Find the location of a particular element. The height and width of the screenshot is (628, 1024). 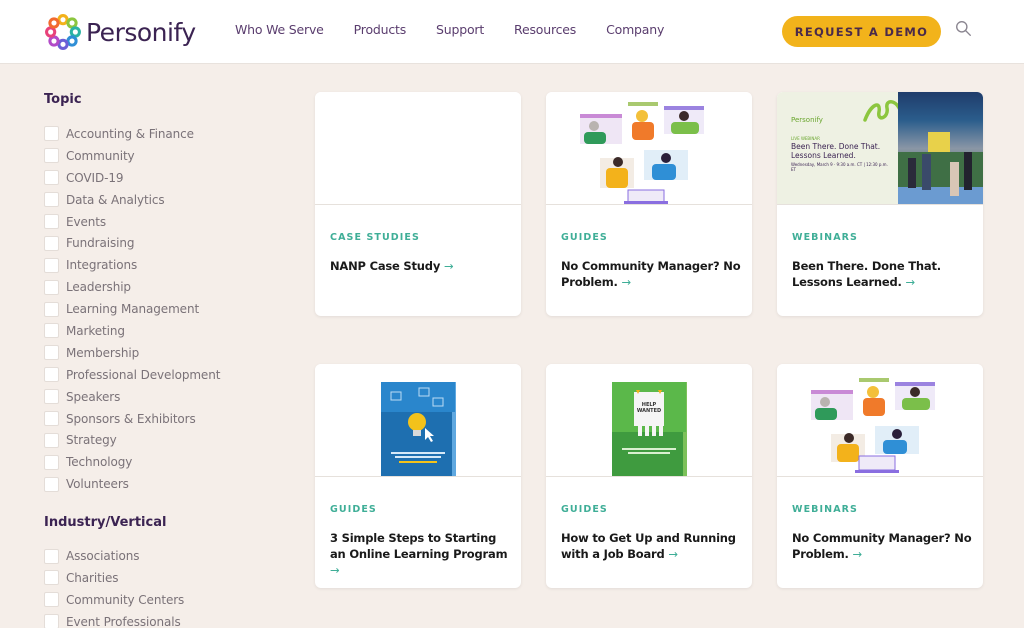

filter-associations: Associations is located at coordinates (164, 556).